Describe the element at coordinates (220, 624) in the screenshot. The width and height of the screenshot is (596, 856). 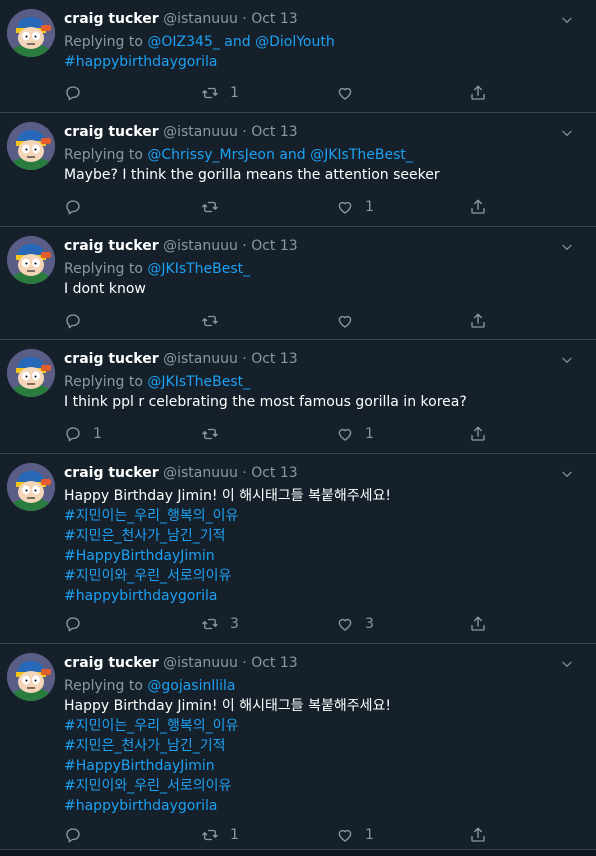
I see `retweet-button: 3` at that location.